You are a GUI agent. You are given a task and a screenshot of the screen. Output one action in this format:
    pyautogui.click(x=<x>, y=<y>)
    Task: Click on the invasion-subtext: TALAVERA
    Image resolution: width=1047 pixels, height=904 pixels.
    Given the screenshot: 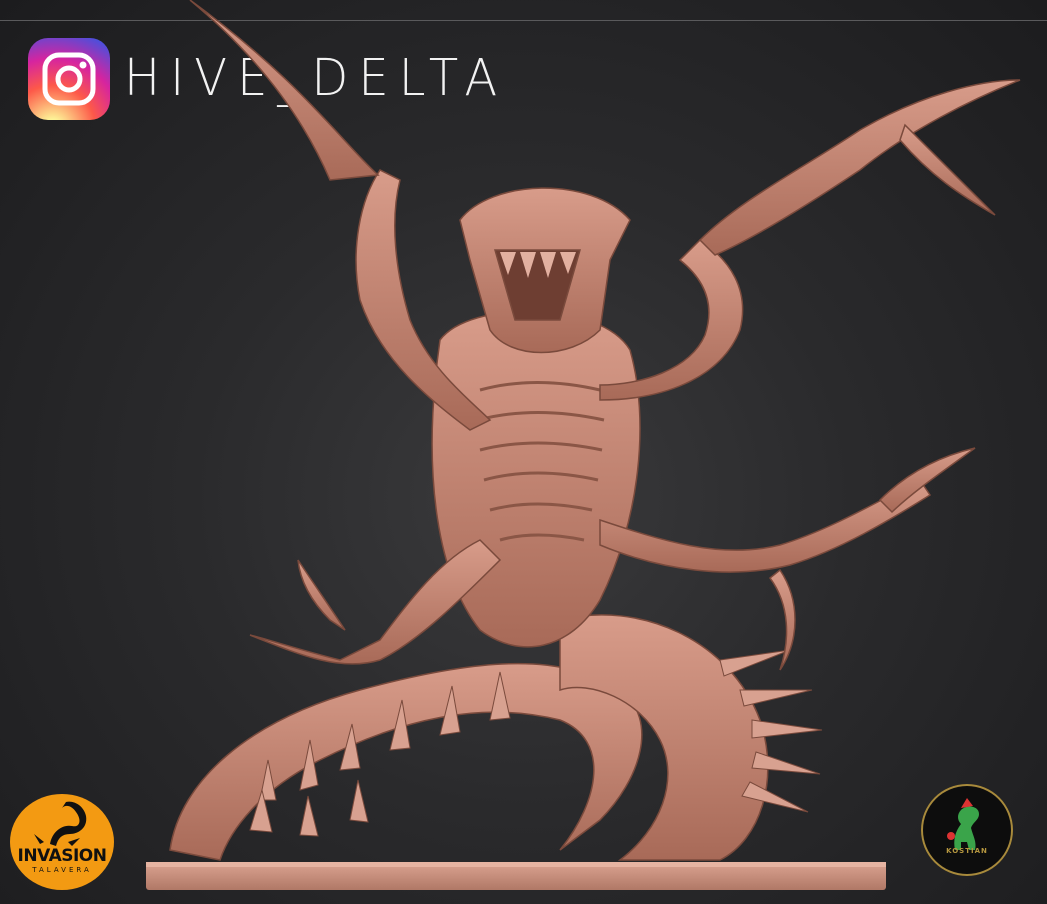 What is the action you would take?
    pyautogui.click(x=62, y=870)
    